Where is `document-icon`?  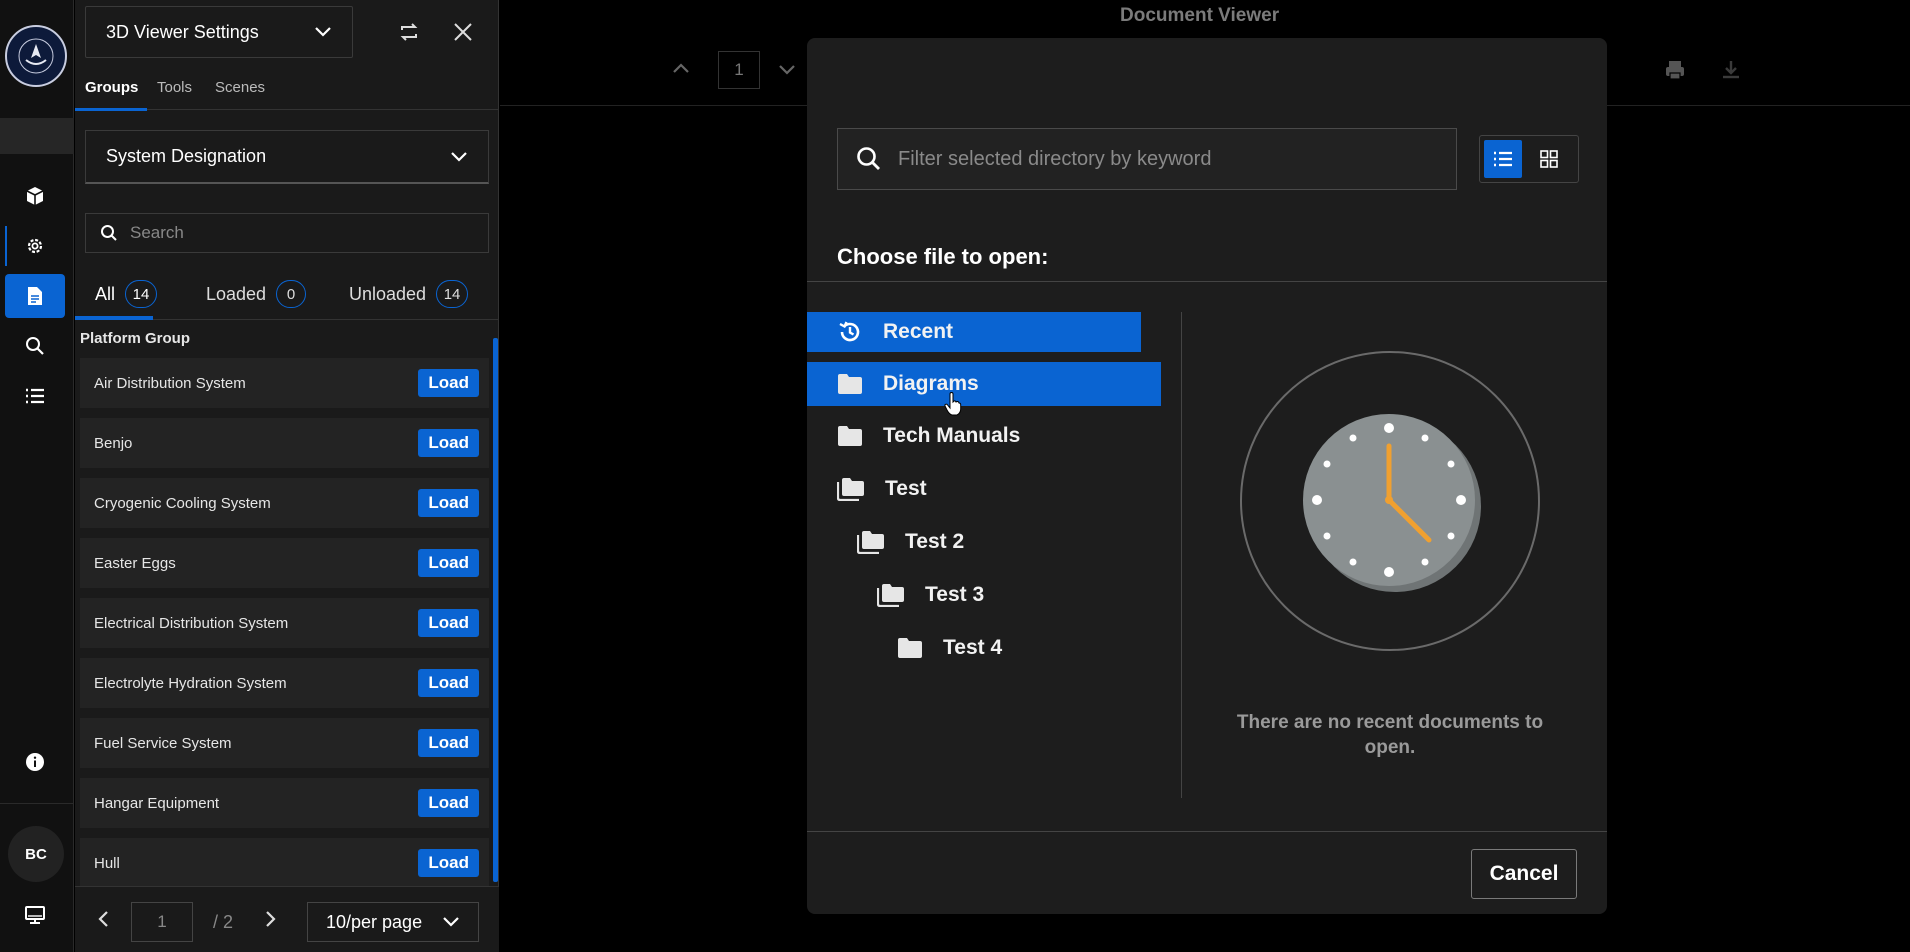
document-icon is located at coordinates (35, 296).